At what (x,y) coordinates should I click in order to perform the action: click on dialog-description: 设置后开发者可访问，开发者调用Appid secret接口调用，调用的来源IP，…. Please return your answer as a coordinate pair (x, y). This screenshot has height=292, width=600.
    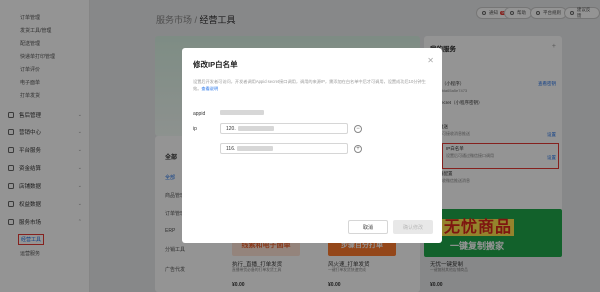
    Looking at the image, I should click on (312, 85).